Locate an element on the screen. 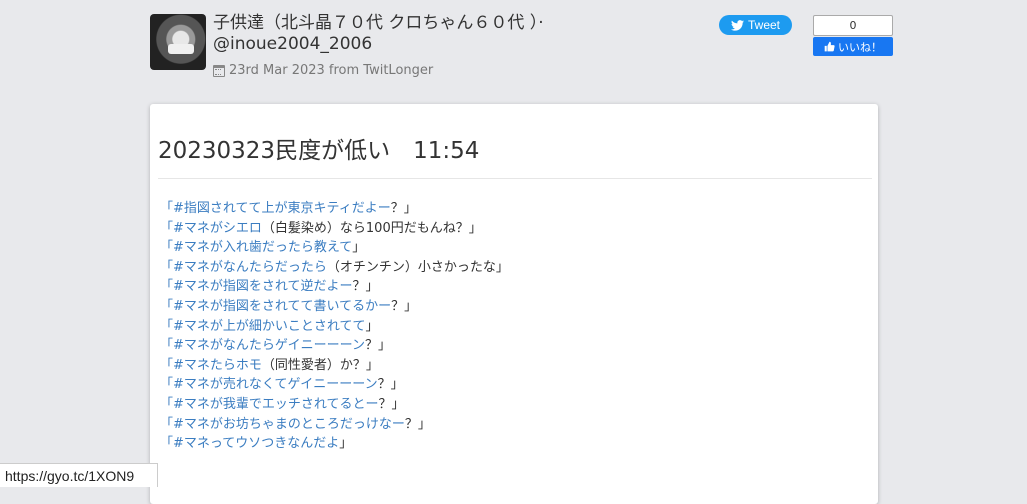  hashtag-link: 「#マネってウソつきなんだよ is located at coordinates (249, 443).